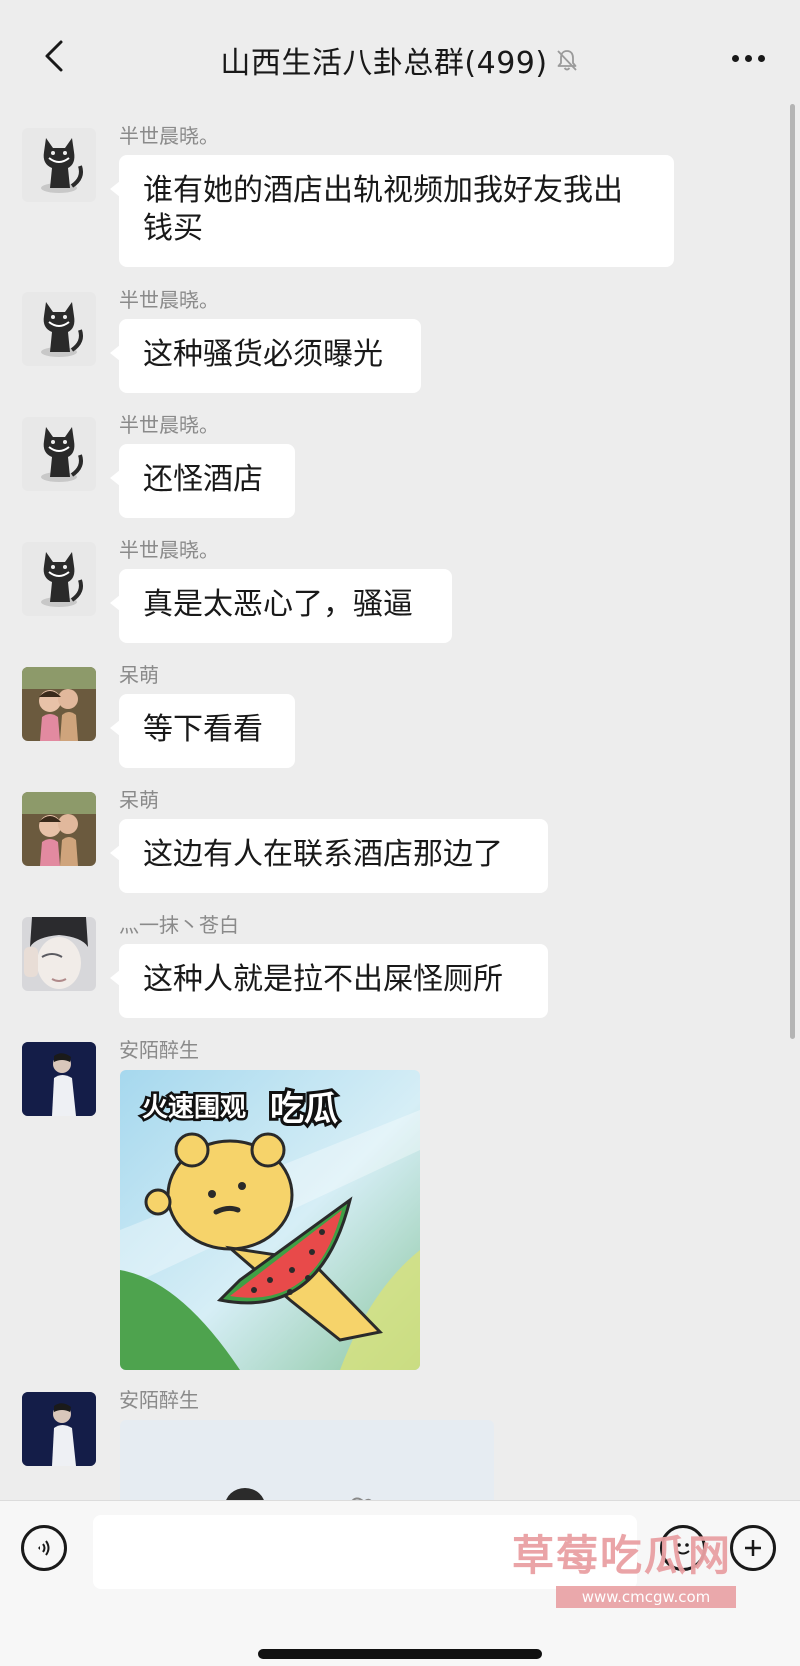  I want to click on melon-eating-bear-sticker: 火速围观 吃瓜, so click(270, 1220).